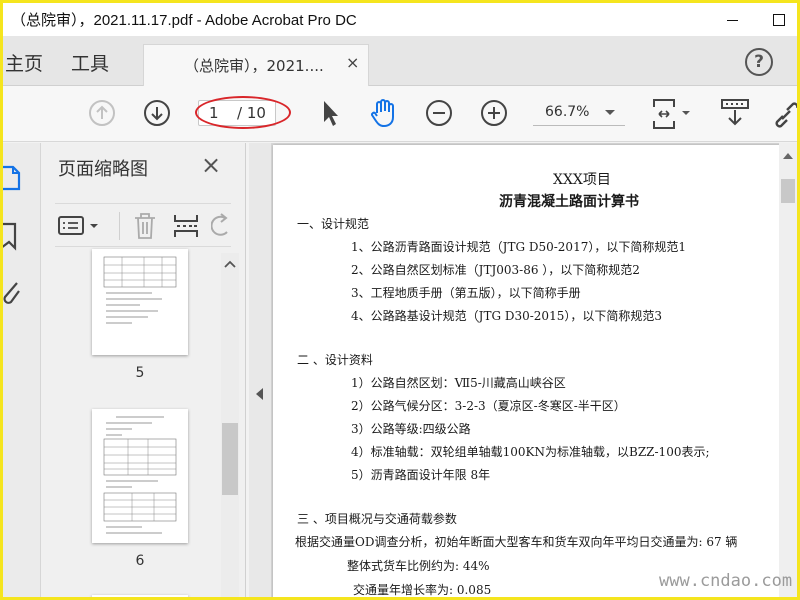 The image size is (800, 600). I want to click on thumbnails-scrollbar, so click(230, 425).